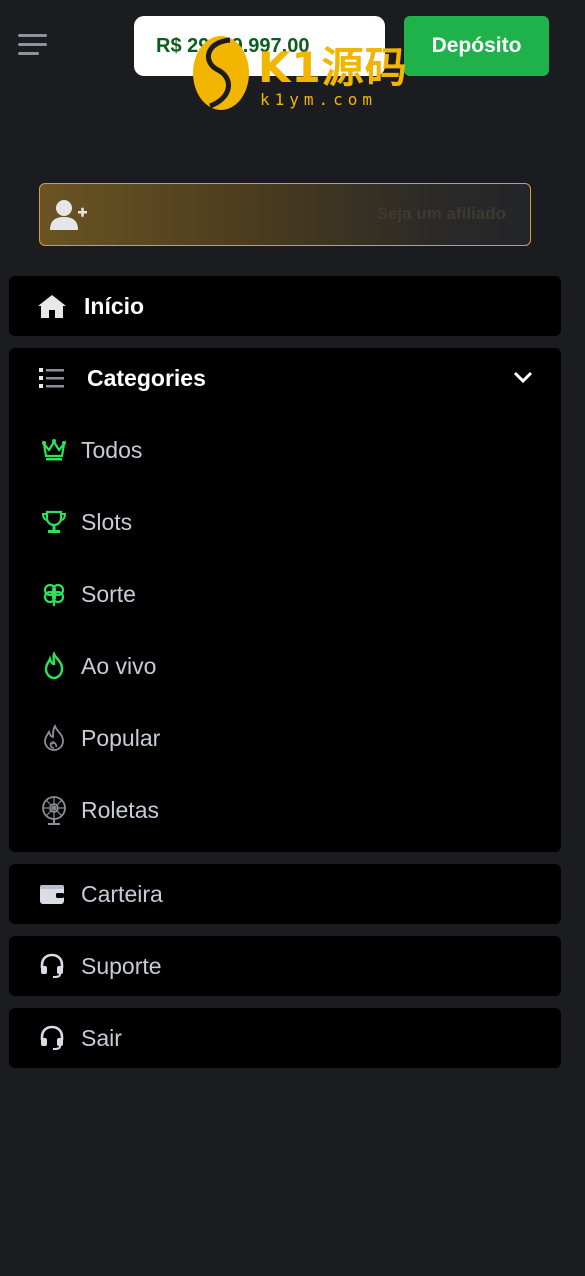  I want to click on menu-item-home: Início, so click(285, 306).